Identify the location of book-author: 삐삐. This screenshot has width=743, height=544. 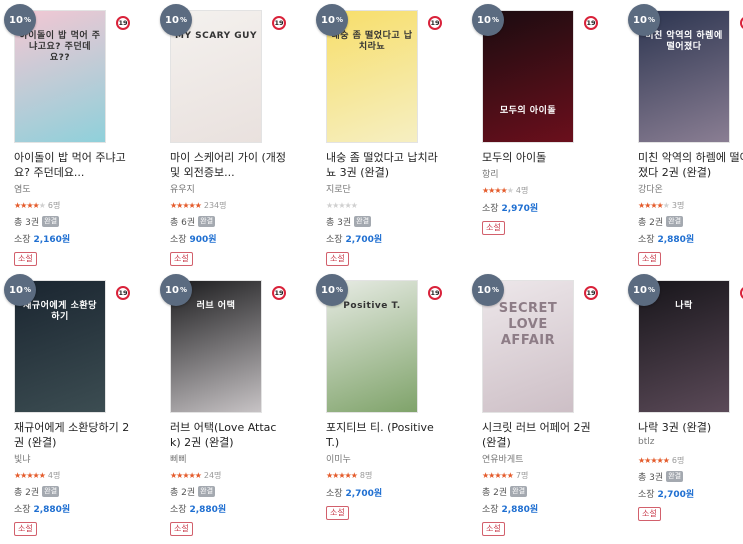
(228, 458).